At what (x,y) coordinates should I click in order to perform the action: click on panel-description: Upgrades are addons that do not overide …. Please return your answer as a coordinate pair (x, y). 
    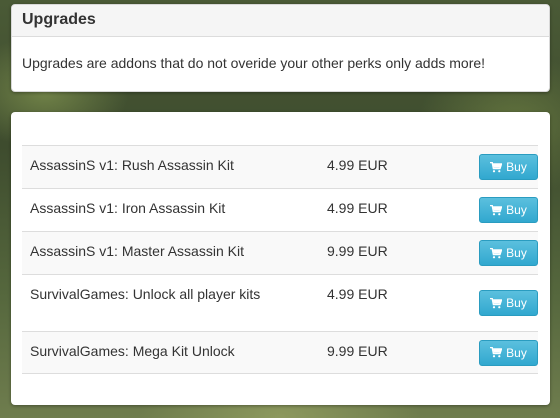
    Looking at the image, I should click on (254, 63).